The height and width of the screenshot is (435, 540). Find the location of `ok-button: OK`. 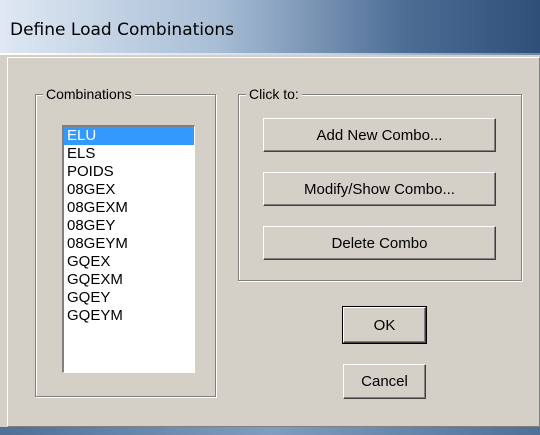

ok-button: OK is located at coordinates (384, 325).